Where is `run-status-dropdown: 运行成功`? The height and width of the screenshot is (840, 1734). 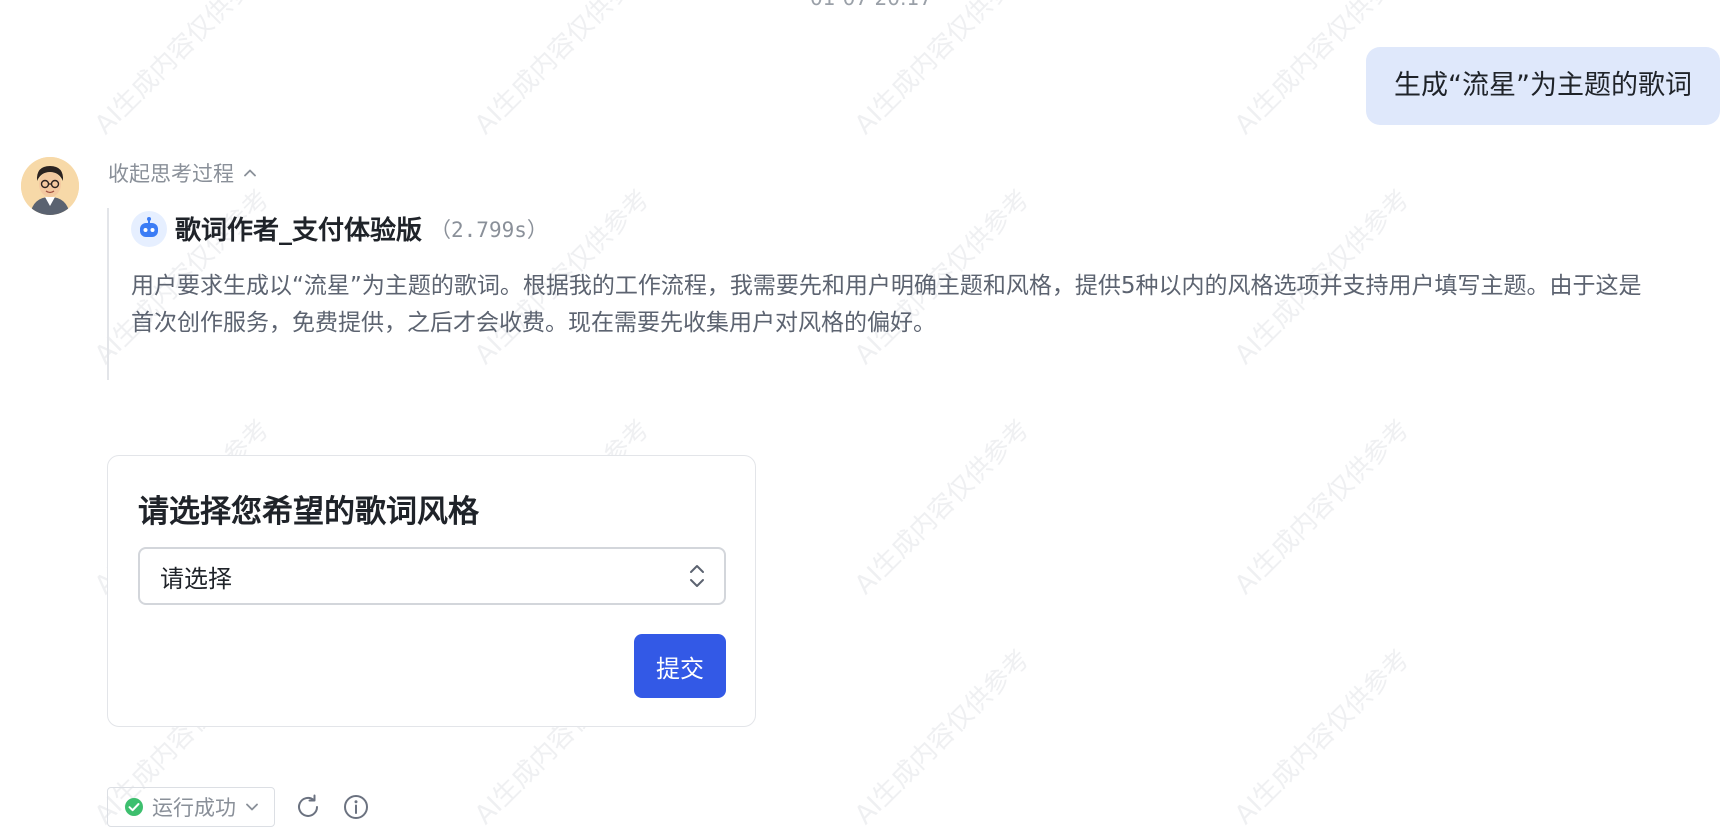 run-status-dropdown: 运行成功 is located at coordinates (191, 807).